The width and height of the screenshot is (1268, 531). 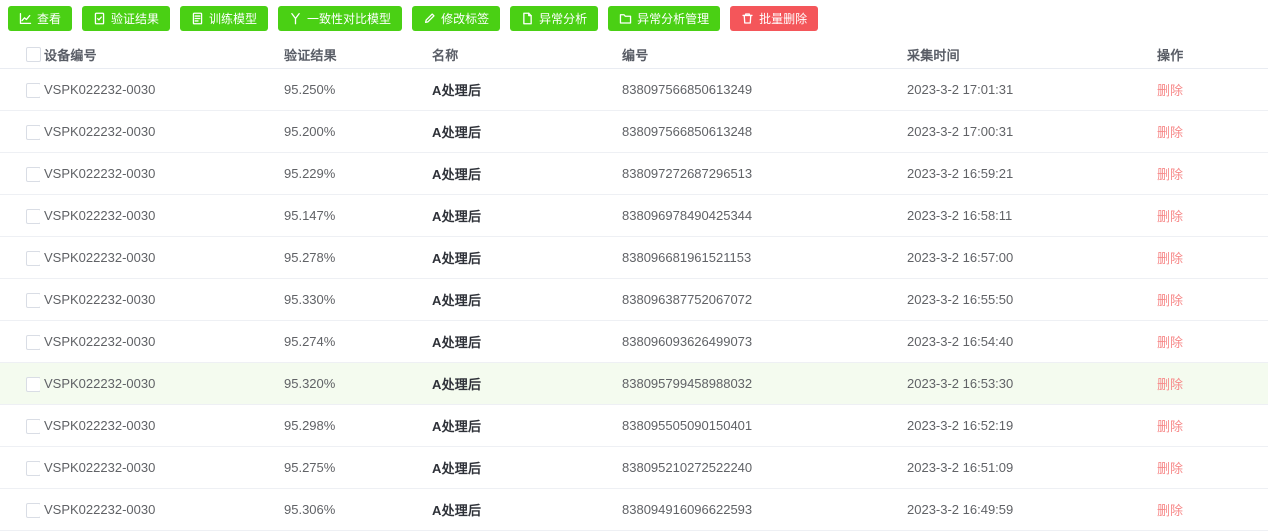 I want to click on table-header-row: 设备编号 验证结果 名称 编号 采集时间 操作, so click(x=634, y=54).